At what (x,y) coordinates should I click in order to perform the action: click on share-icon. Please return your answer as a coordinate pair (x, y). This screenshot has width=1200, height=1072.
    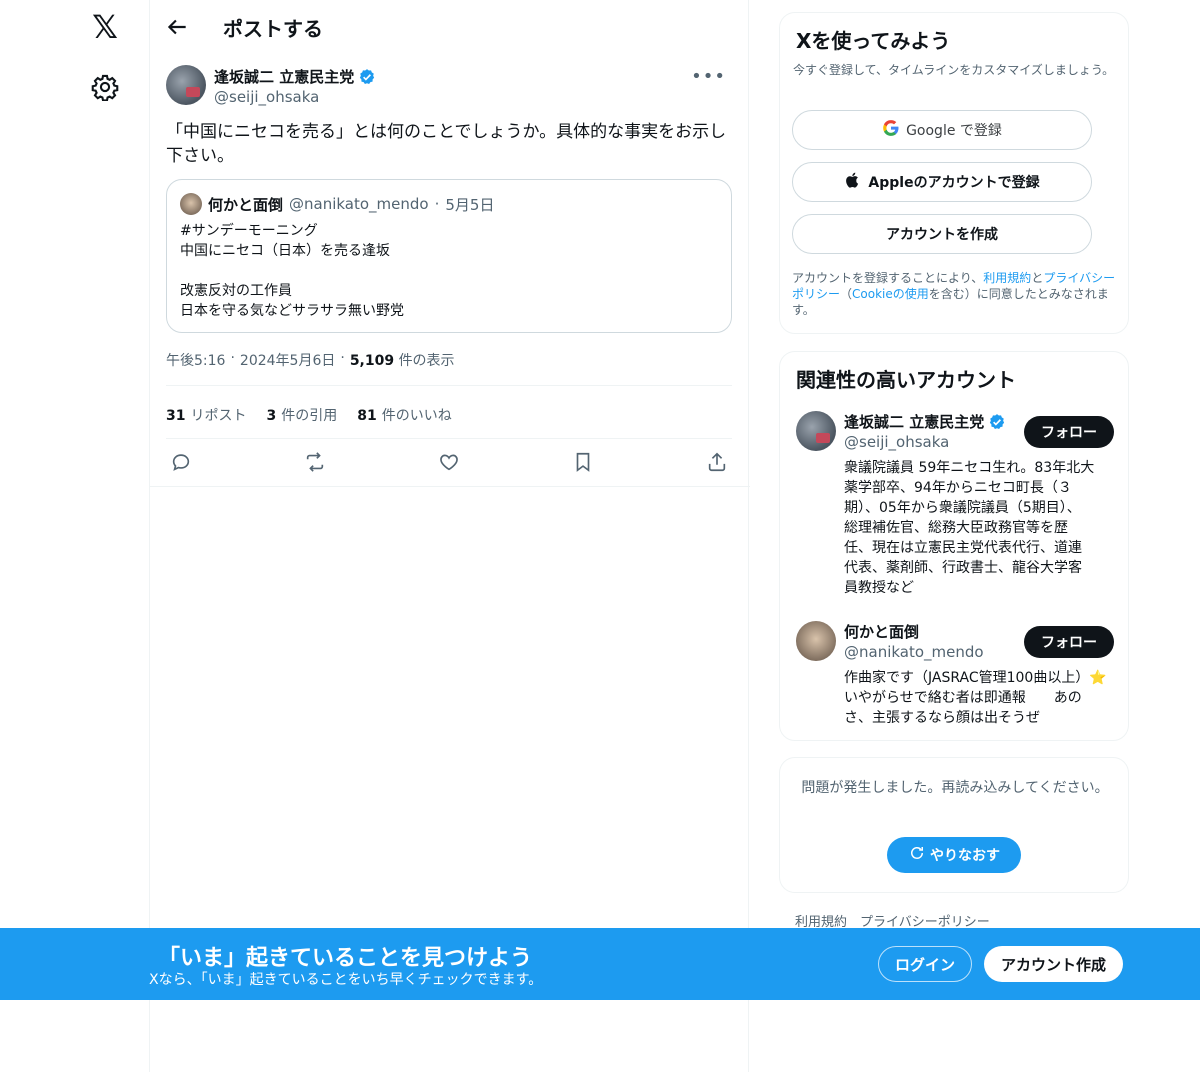
    Looking at the image, I should click on (718, 463).